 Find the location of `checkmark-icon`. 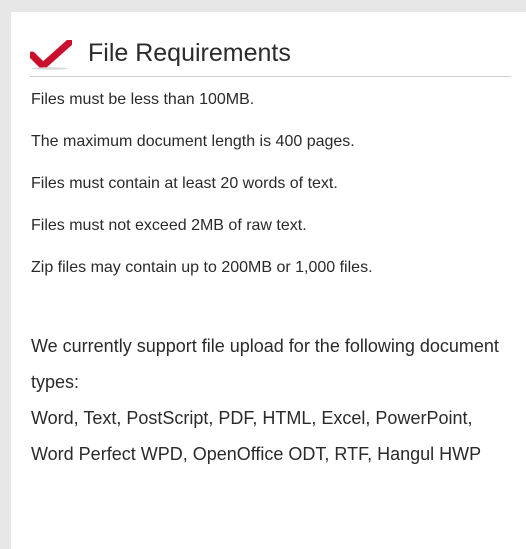

checkmark-icon is located at coordinates (51, 55).